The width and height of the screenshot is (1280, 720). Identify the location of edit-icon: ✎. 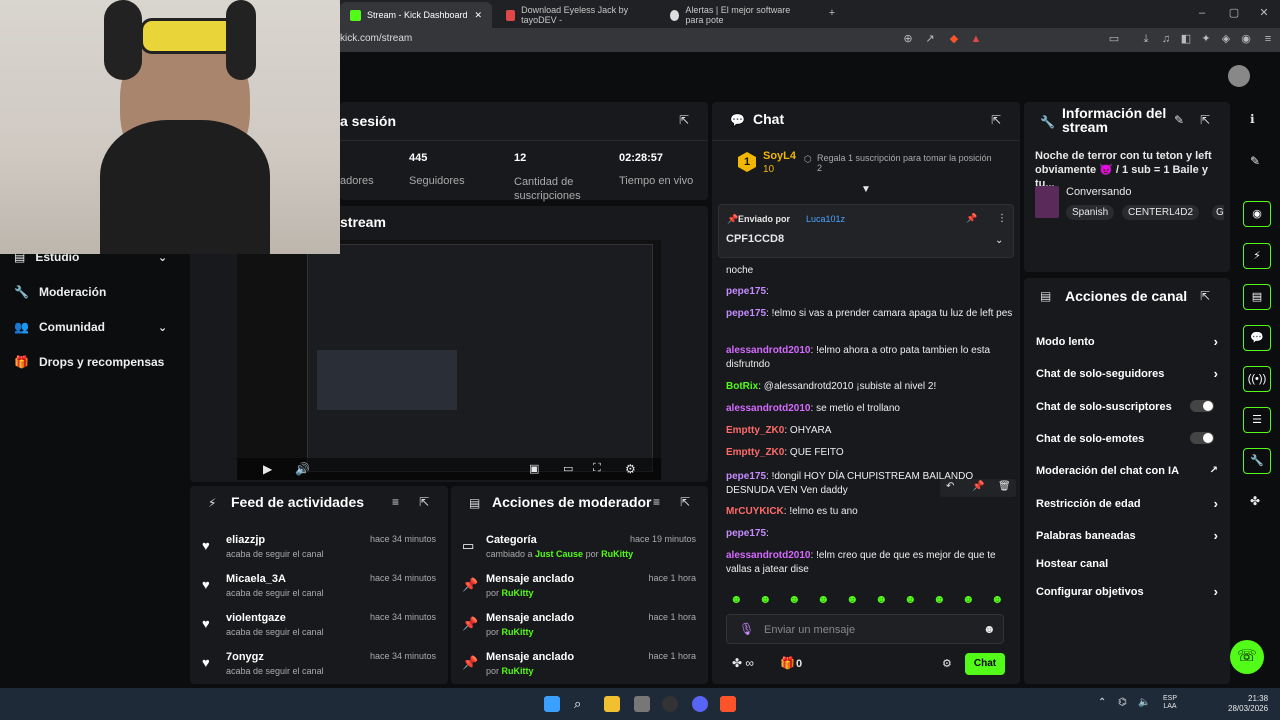
(1179, 120).